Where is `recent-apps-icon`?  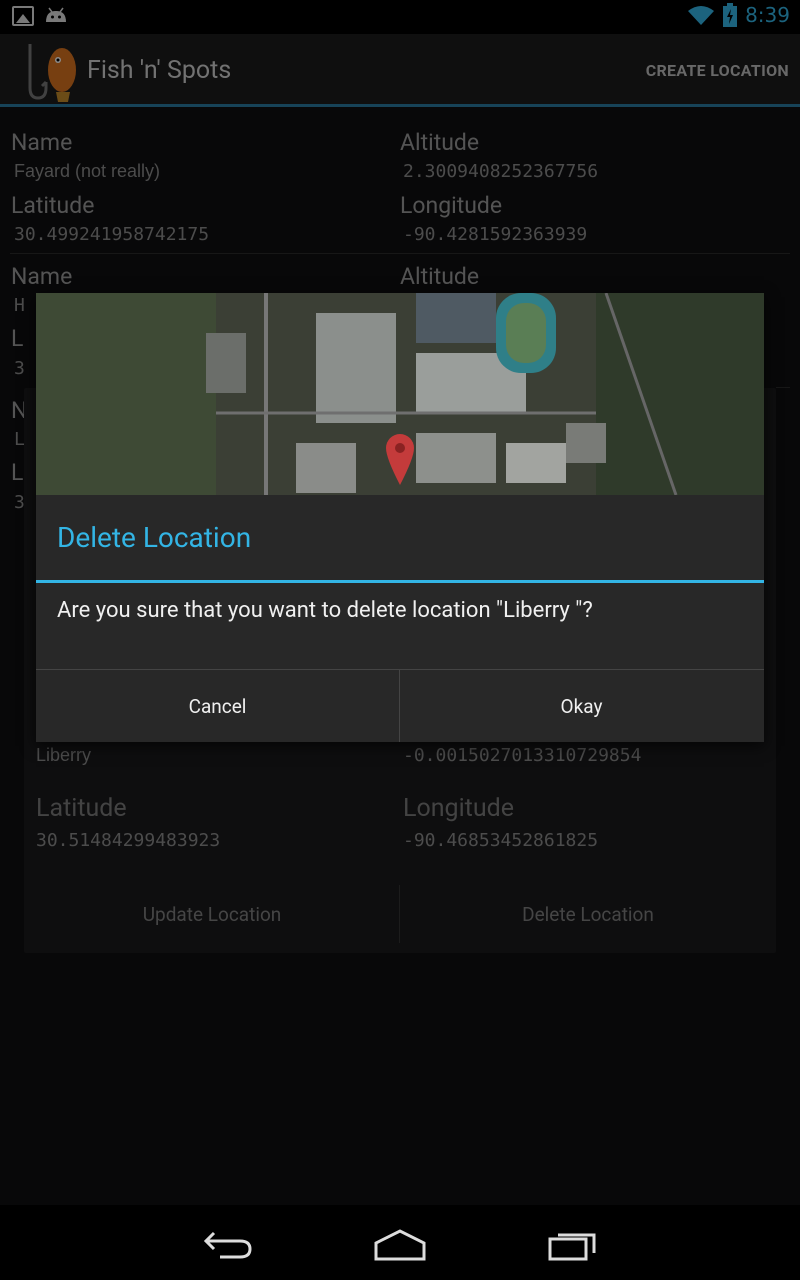 recent-apps-icon is located at coordinates (572, 1243).